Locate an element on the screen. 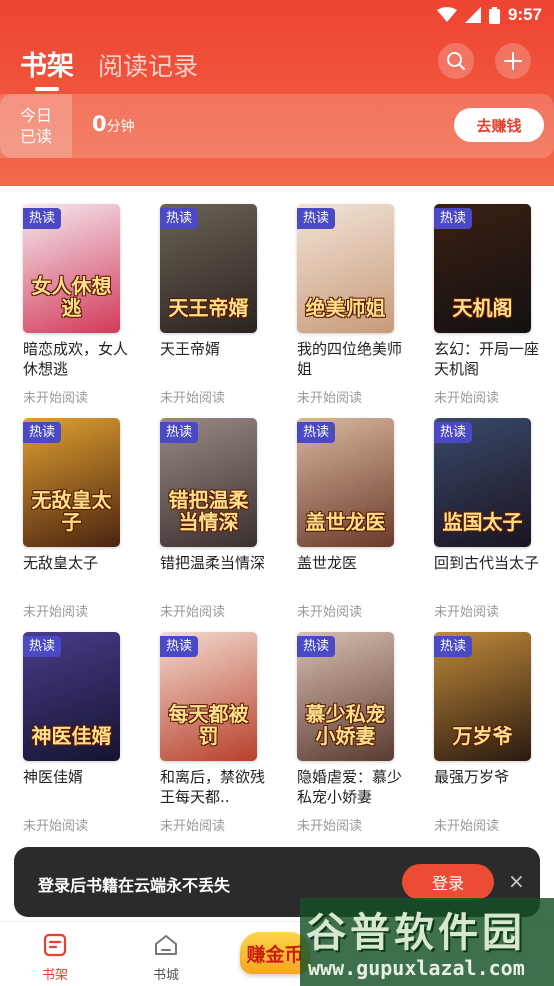 The image size is (554, 986). book-title: 和离后，禁欲残王每天都.. is located at coordinates (218, 787).